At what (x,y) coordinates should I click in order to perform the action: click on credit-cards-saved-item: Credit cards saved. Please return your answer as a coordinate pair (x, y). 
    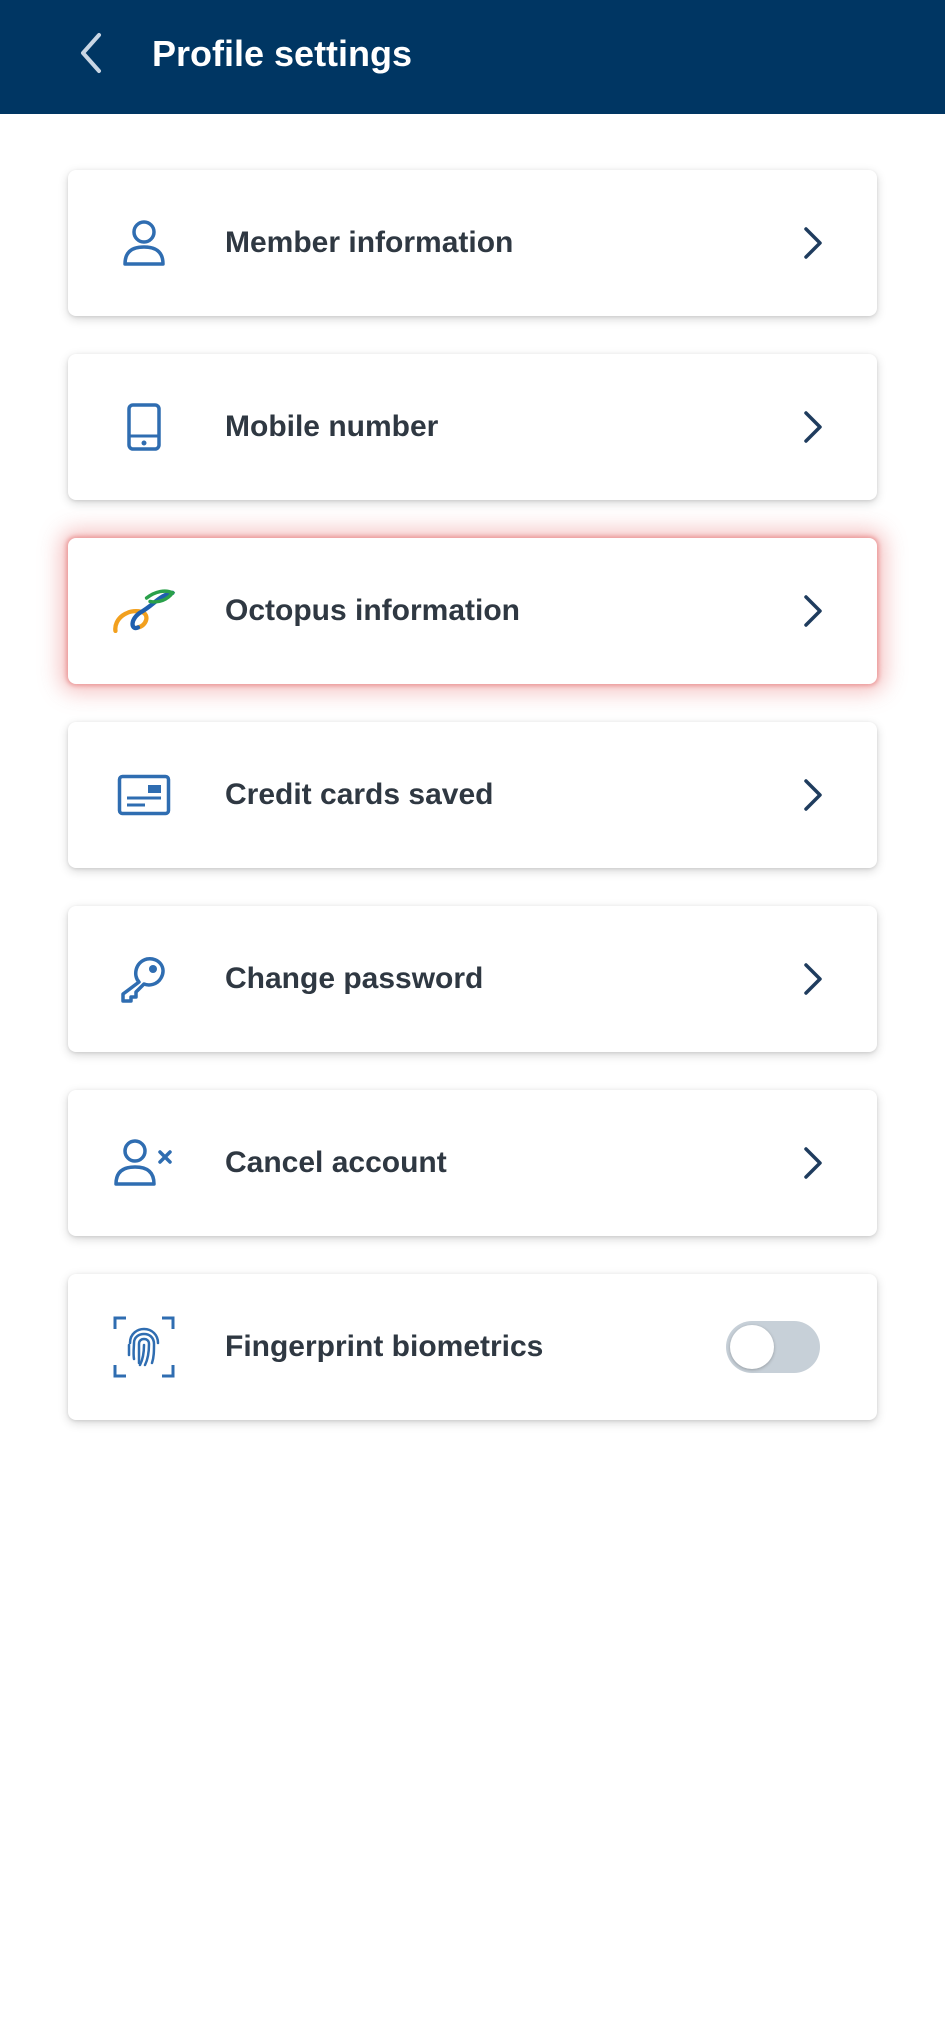
    Looking at the image, I should click on (472, 795).